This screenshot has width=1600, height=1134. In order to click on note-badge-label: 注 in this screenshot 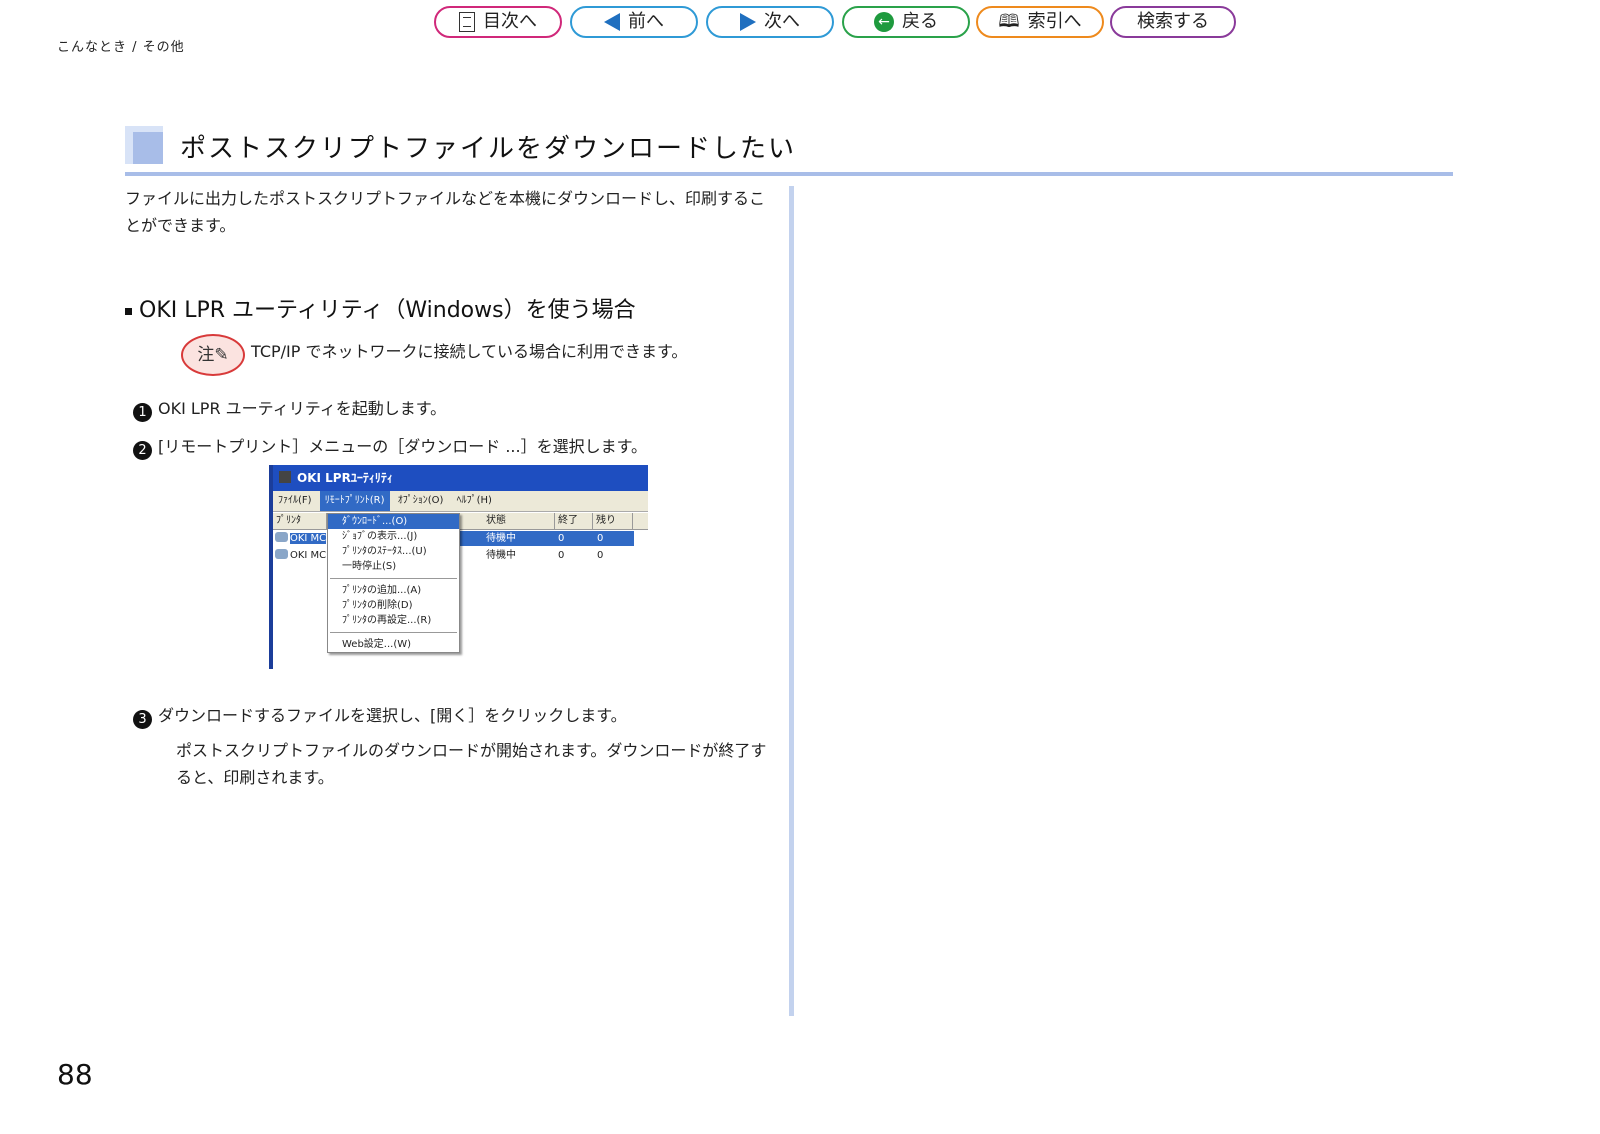, I will do `click(206, 355)`.